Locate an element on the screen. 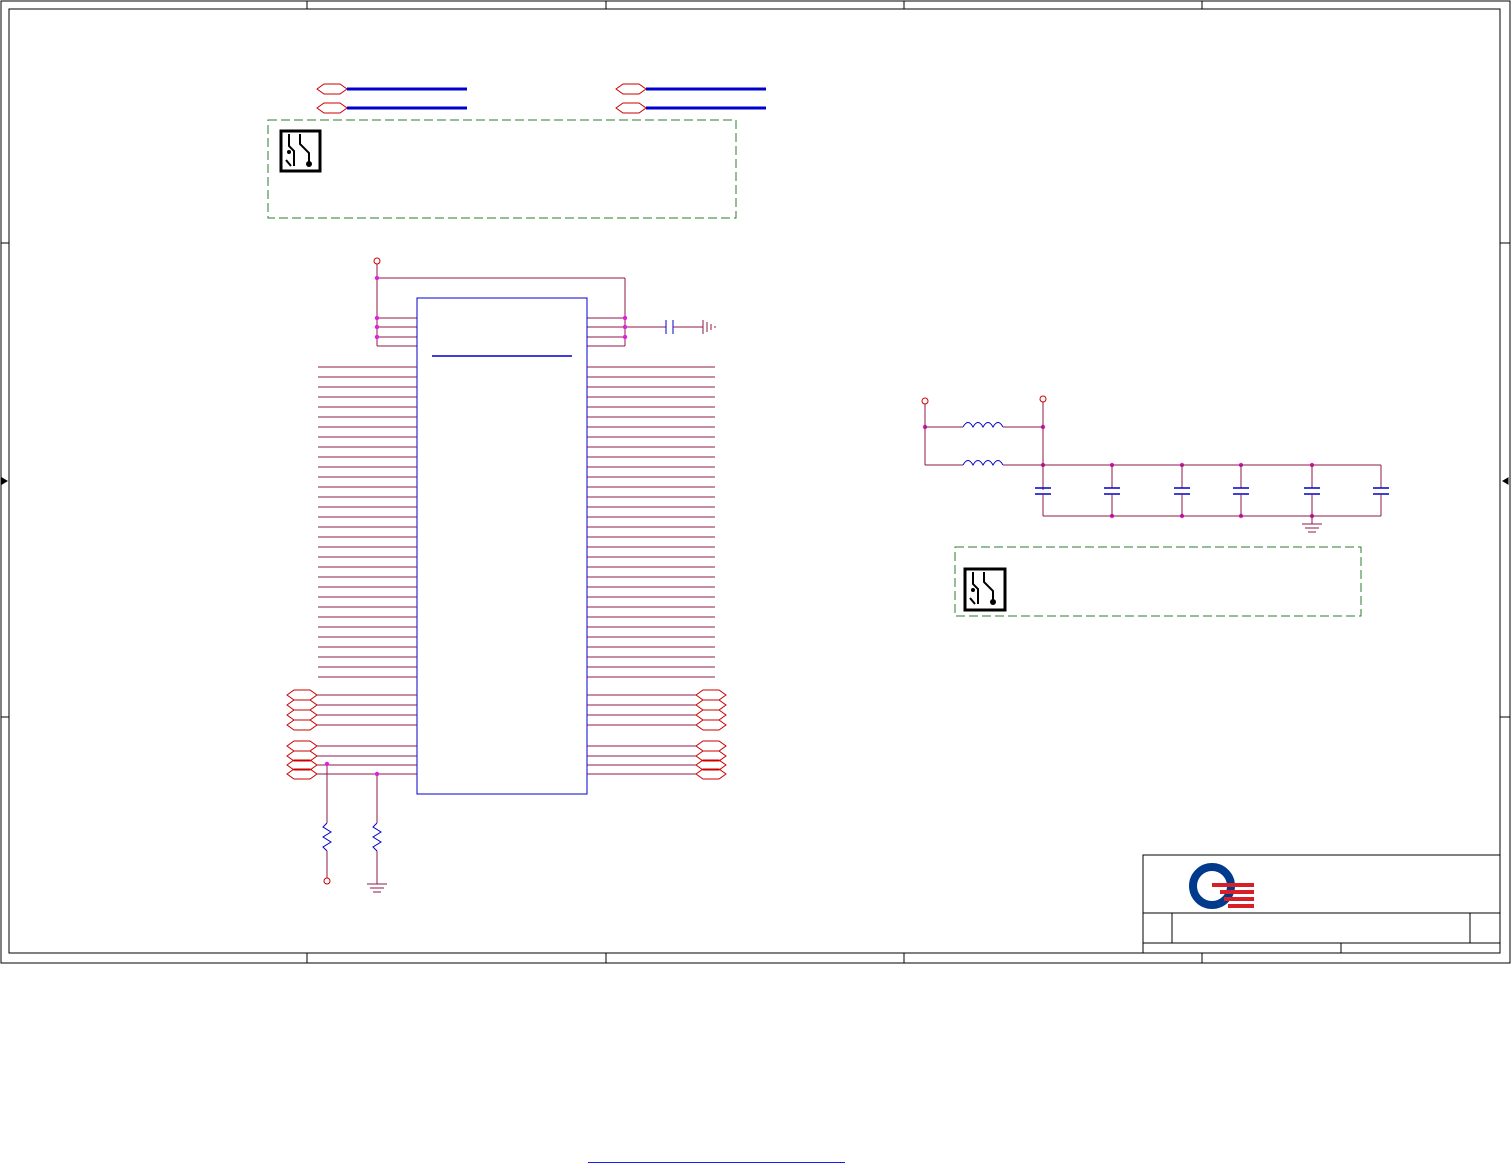  offpage-connectors-top is located at coordinates (541, 98).